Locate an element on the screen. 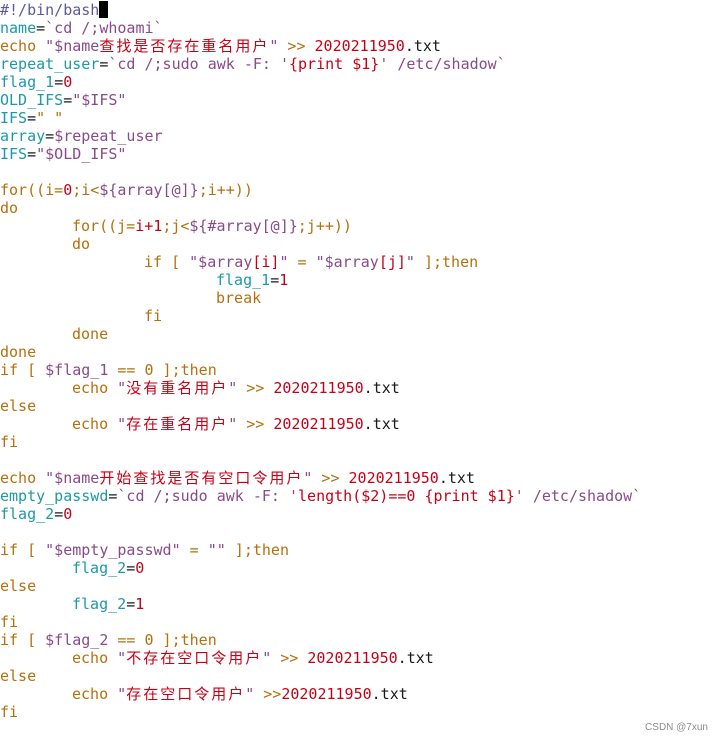  code-token: done is located at coordinates (90, 334).